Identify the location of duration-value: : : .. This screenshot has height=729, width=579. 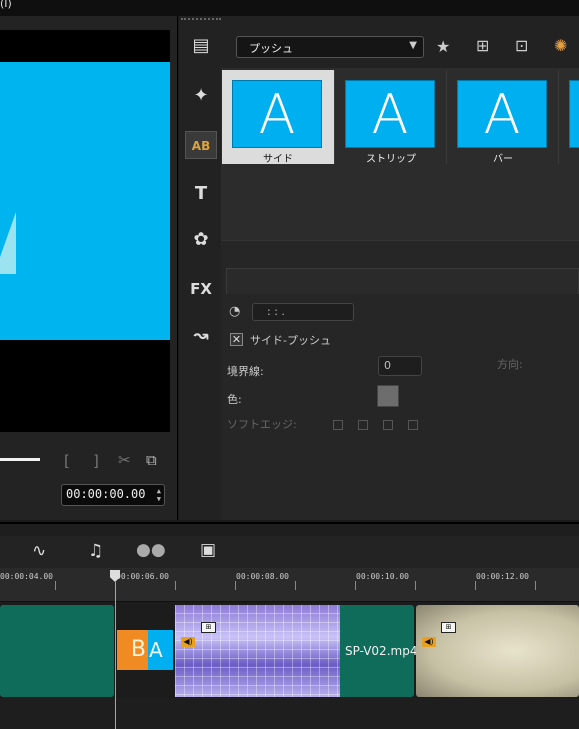
(276, 311).